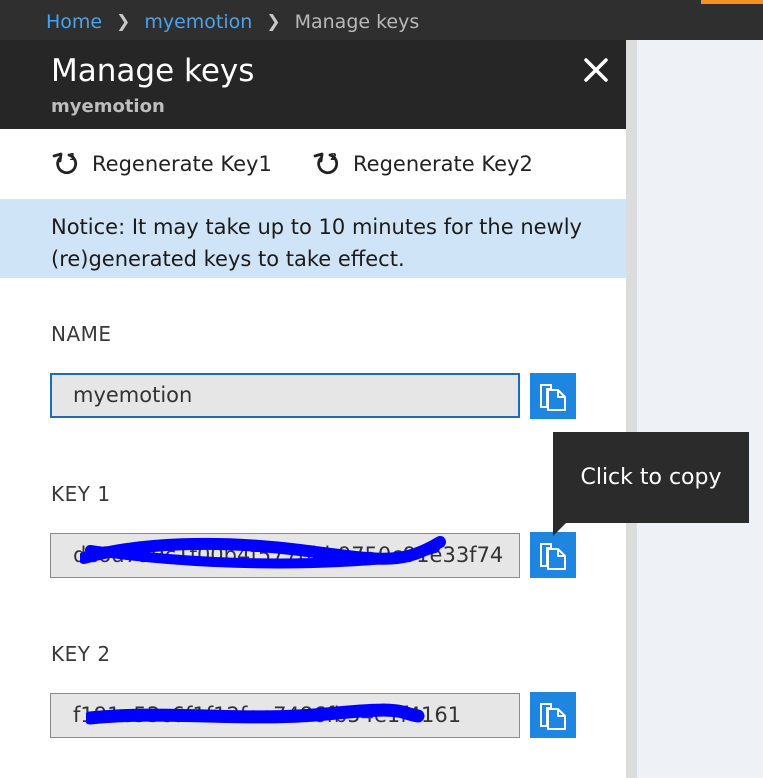 This screenshot has width=763, height=778. Describe the element at coordinates (333, 157) in the screenshot. I see `svg-text: 2` at that location.